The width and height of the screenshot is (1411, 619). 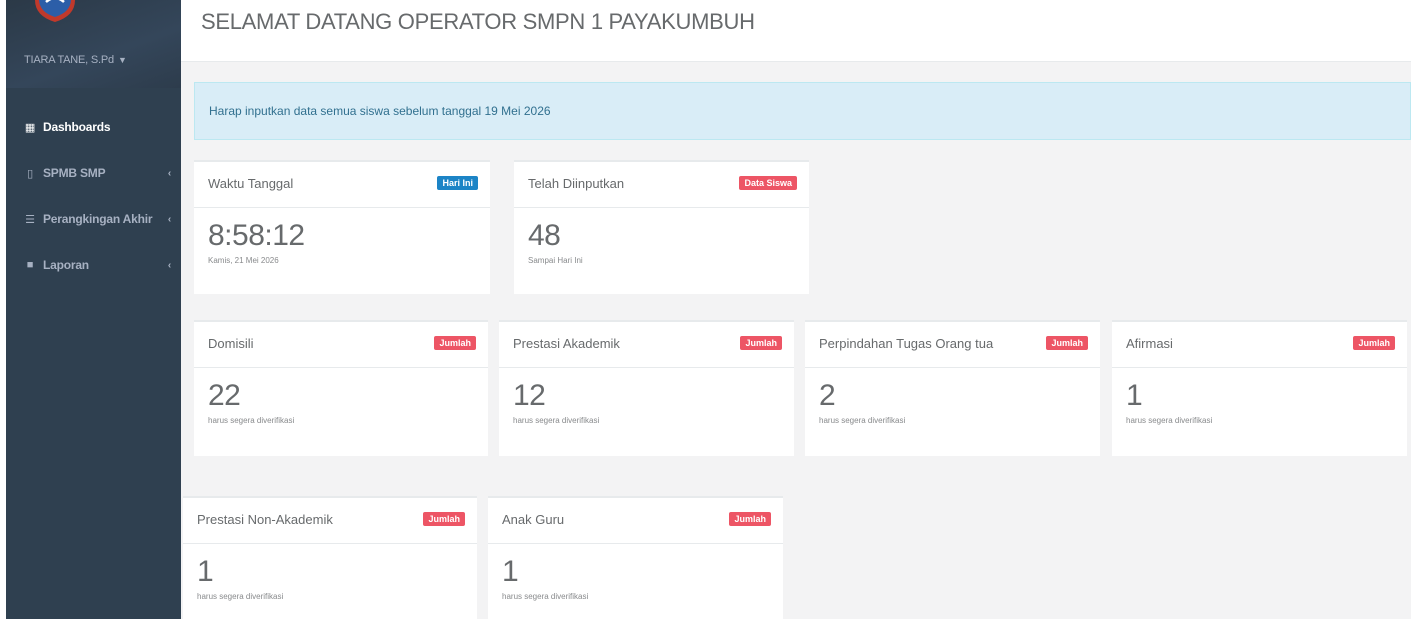 I want to click on sliders-icon: ☰, so click(x=30, y=219).